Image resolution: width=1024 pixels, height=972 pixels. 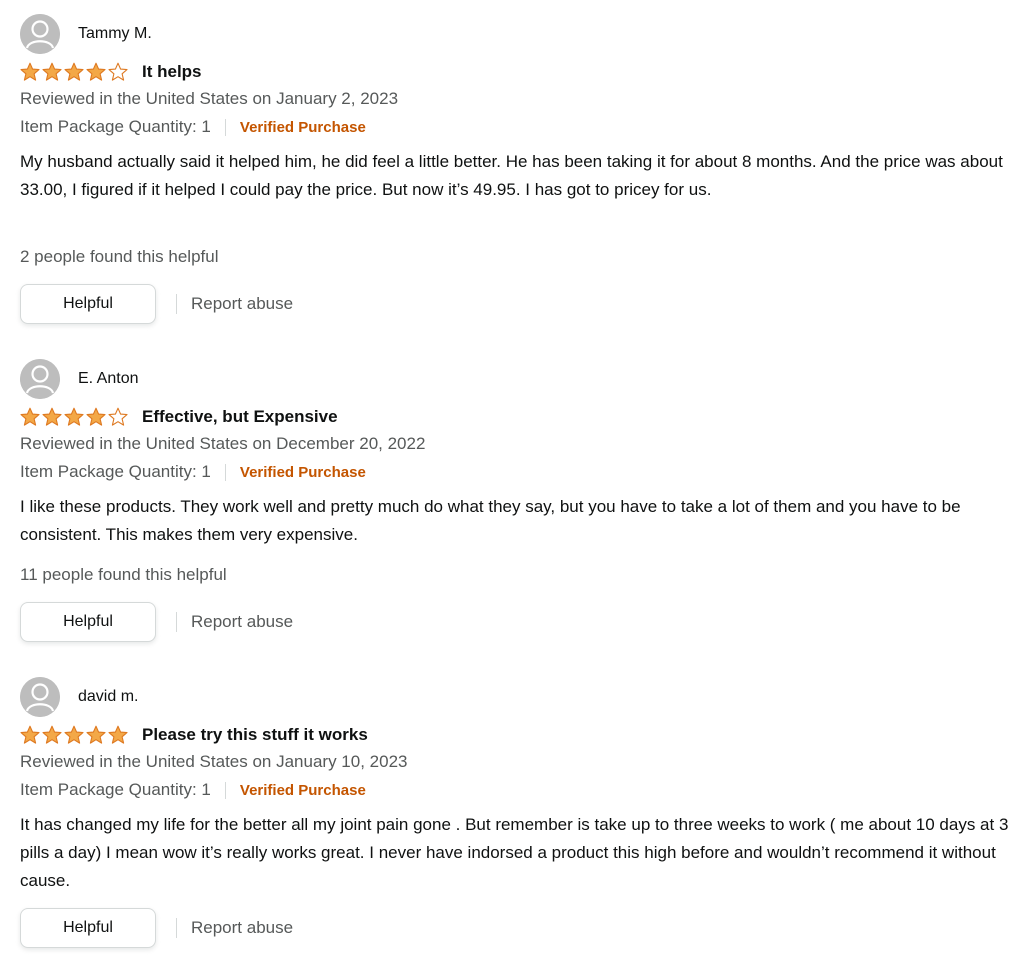 I want to click on review-title: Please try this stuff it works, so click(x=255, y=735).